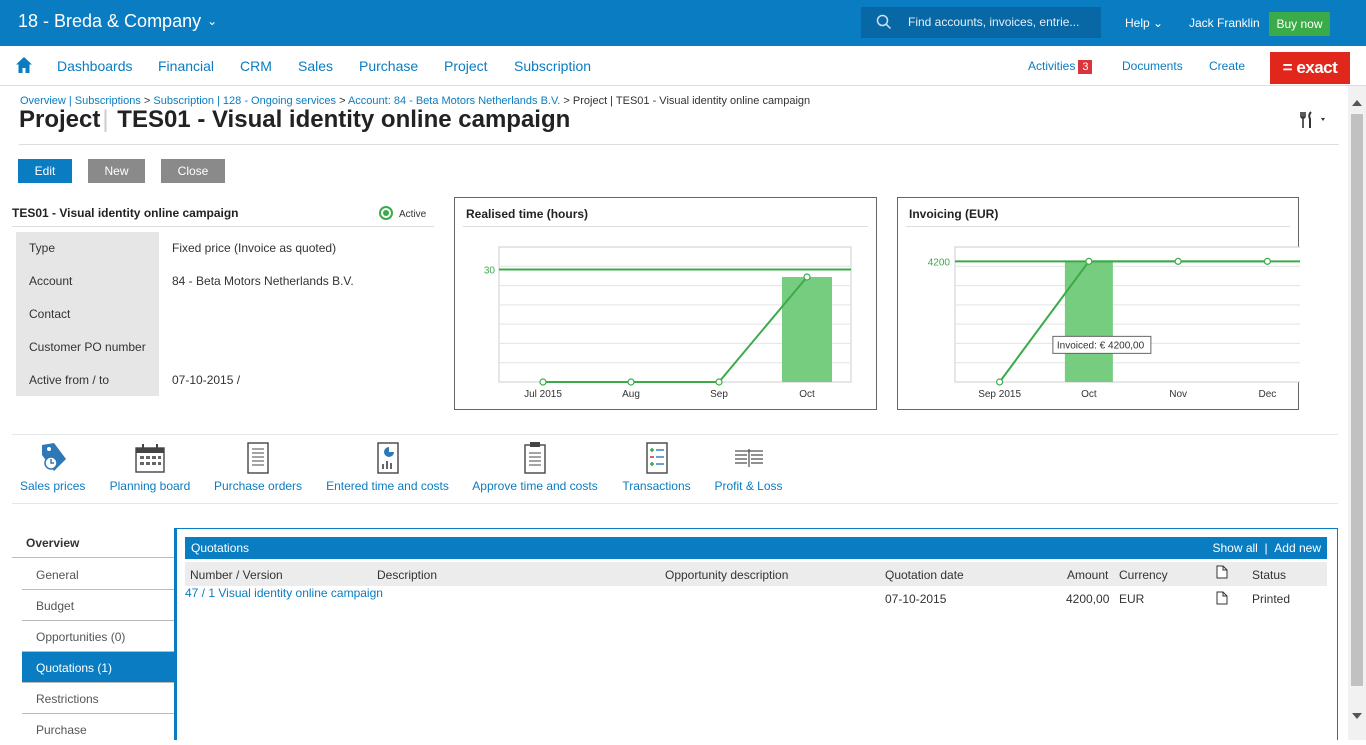 This screenshot has height=745, width=1366. Describe the element at coordinates (1143, 575) in the screenshot. I see `col-currency: Currency` at that location.